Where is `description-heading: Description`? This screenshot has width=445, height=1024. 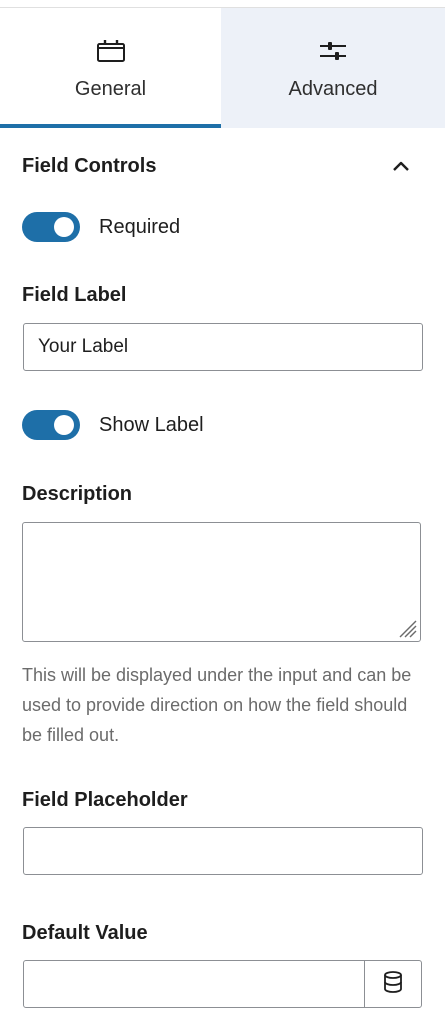 description-heading: Description is located at coordinates (77, 494).